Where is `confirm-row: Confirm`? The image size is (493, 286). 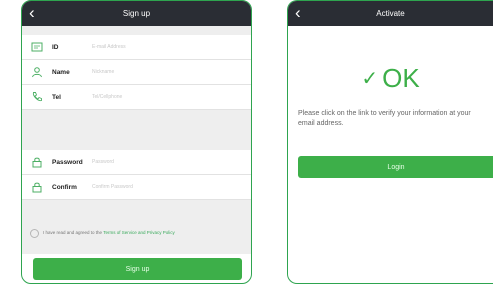
confirm-row: Confirm is located at coordinates (136, 187).